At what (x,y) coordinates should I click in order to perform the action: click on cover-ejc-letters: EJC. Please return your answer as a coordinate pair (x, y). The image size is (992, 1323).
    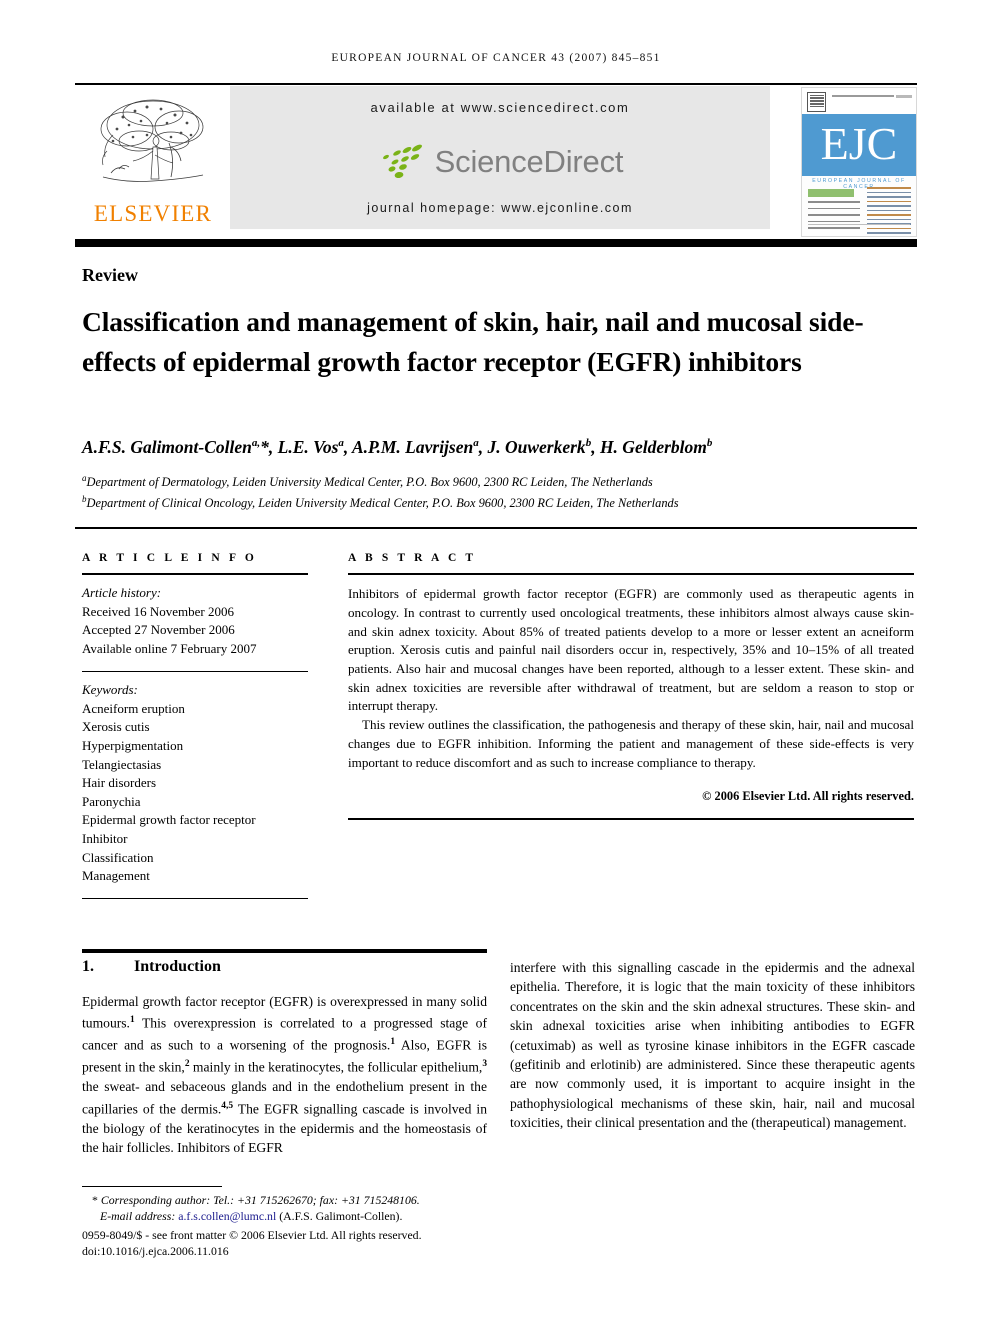
    Looking at the image, I should click on (859, 143).